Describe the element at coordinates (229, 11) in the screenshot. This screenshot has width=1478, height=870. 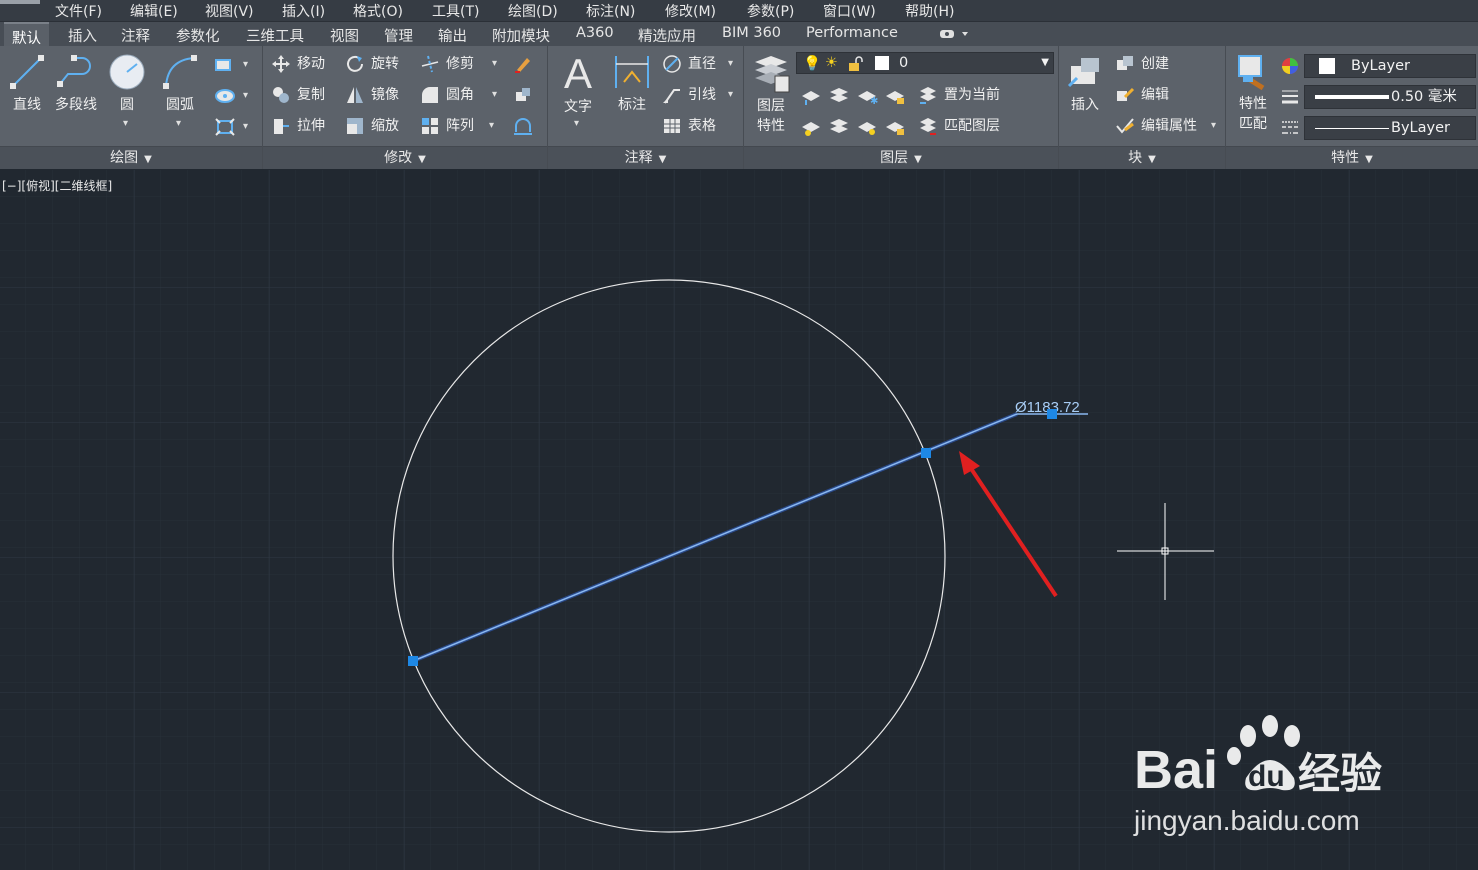
I see `menu-view: 视图(V)` at that location.